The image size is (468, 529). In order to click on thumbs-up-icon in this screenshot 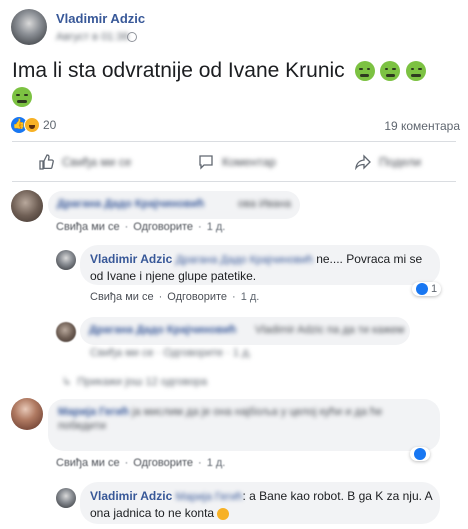, I will do `click(46, 162)`.